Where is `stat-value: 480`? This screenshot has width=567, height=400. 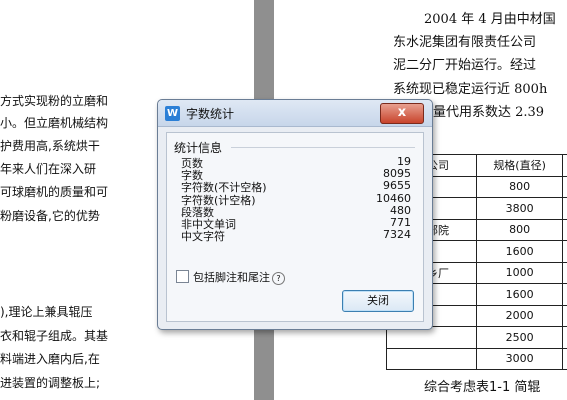
stat-value: 480 is located at coordinates (400, 210).